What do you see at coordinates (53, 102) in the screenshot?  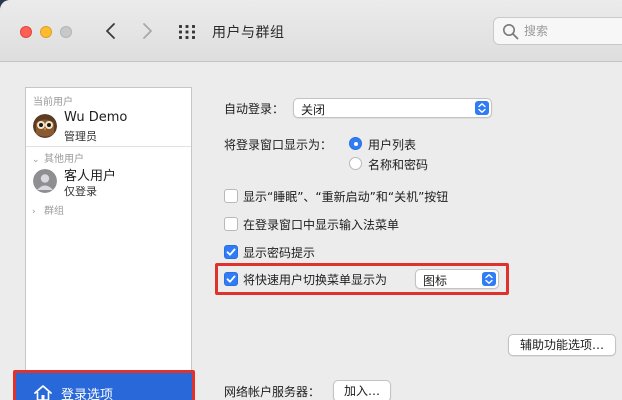 I see `current-users-header: 当前用户` at bounding box center [53, 102].